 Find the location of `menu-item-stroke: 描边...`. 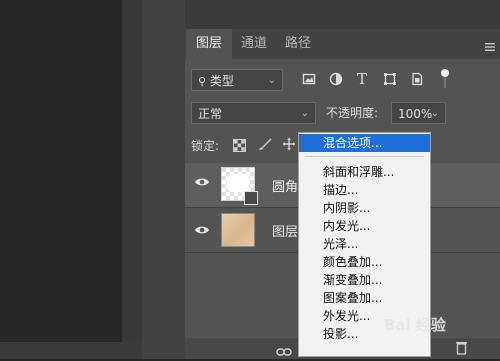

menu-item-stroke: 描边... is located at coordinates (364, 190).